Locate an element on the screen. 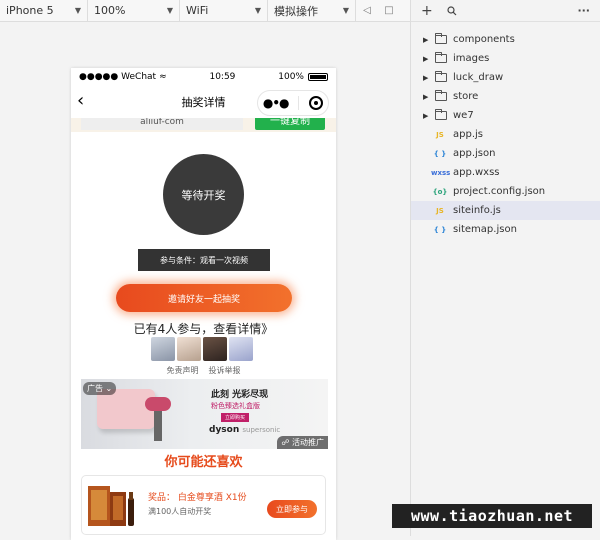 Image resolution: width=600 pixels, height=540 pixels. footer-links: 免责声明 投诉举报 is located at coordinates (203, 370).